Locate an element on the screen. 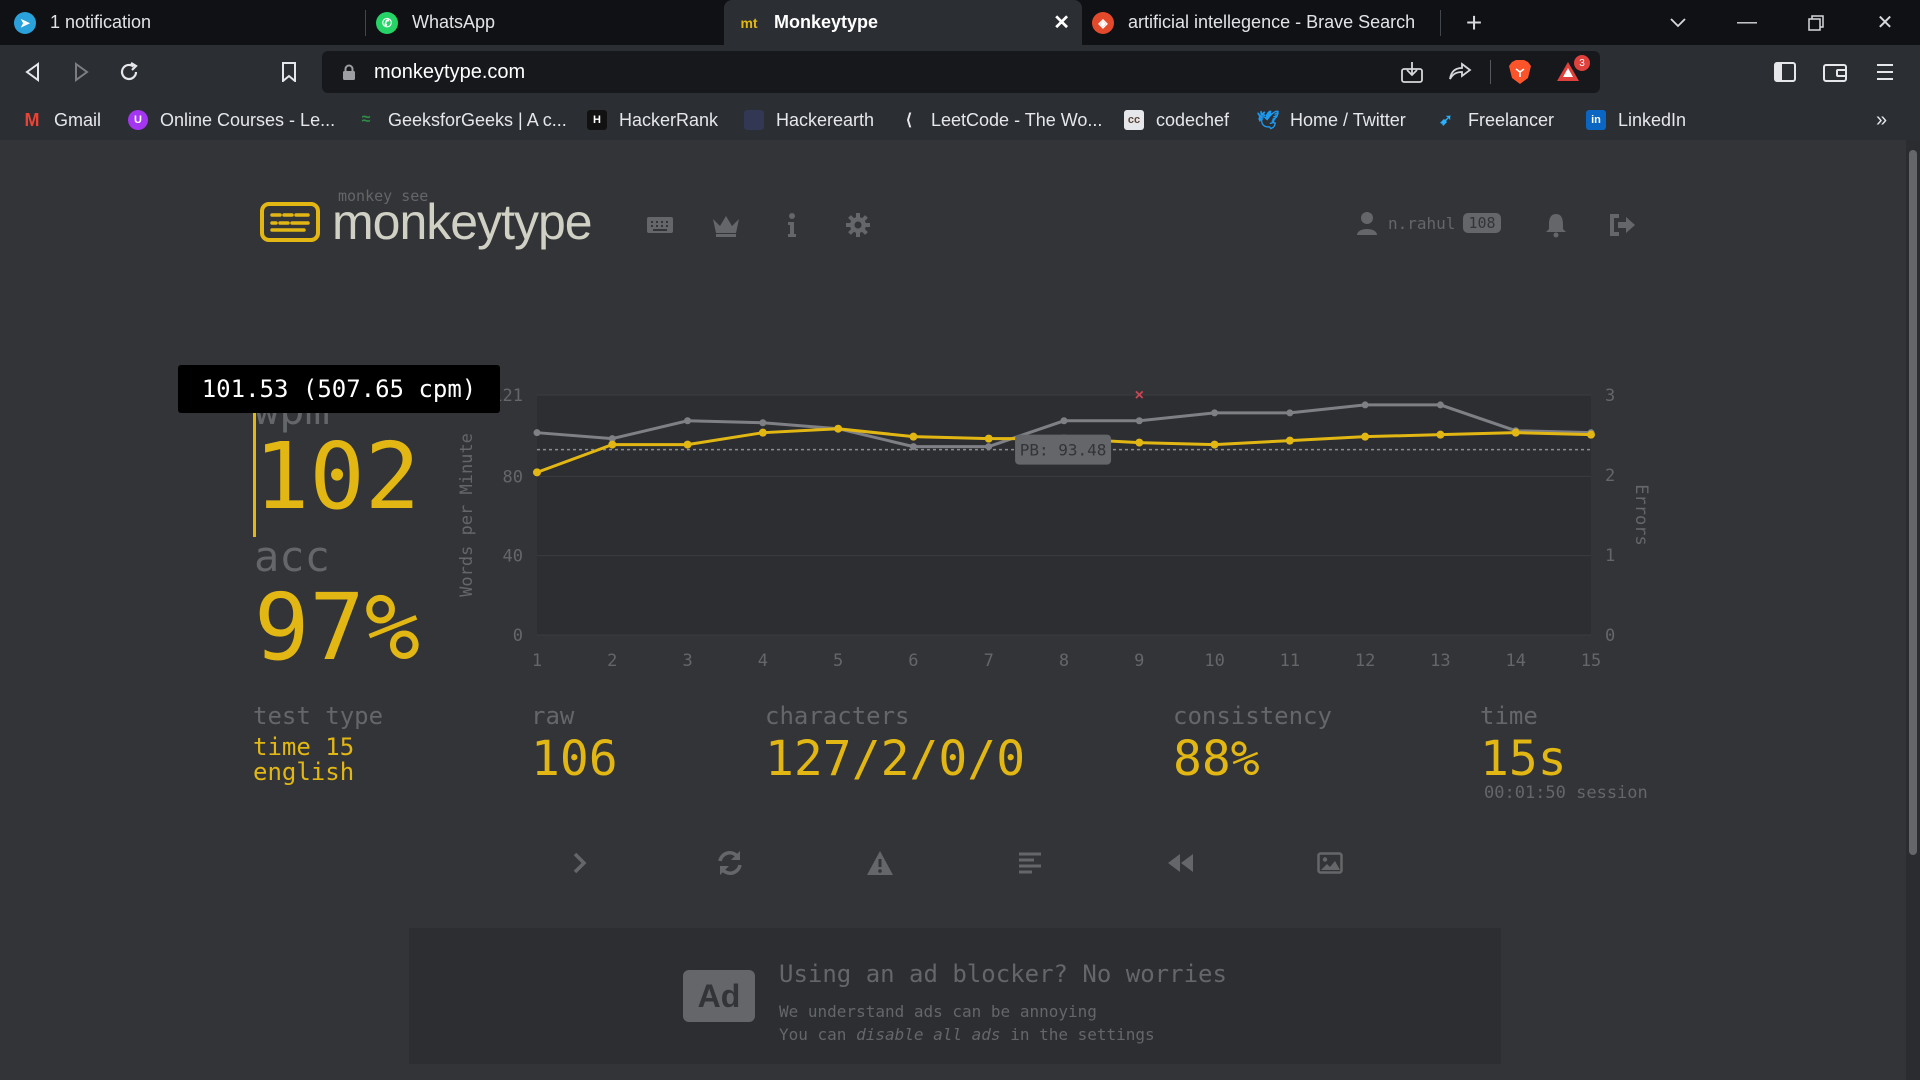  bookmark-freelancer: ➹ Freelancer is located at coordinates (1495, 120).